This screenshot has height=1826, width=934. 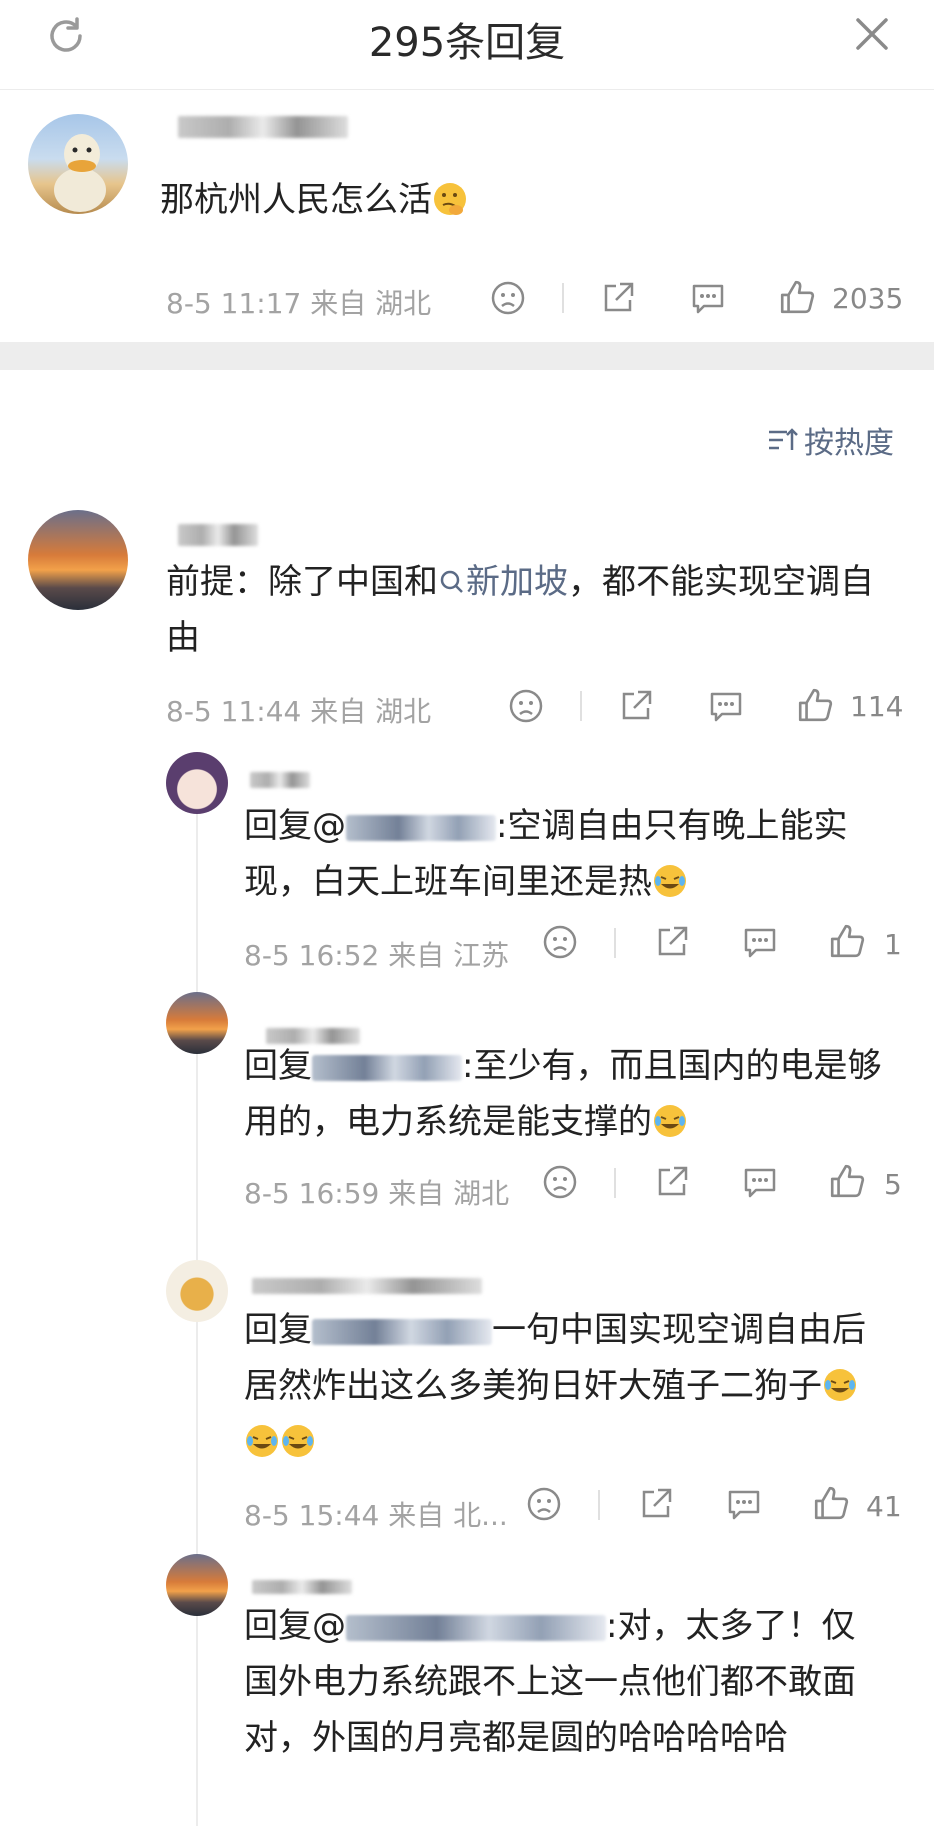 What do you see at coordinates (467, 356) in the screenshot?
I see `section-divider` at bounding box center [467, 356].